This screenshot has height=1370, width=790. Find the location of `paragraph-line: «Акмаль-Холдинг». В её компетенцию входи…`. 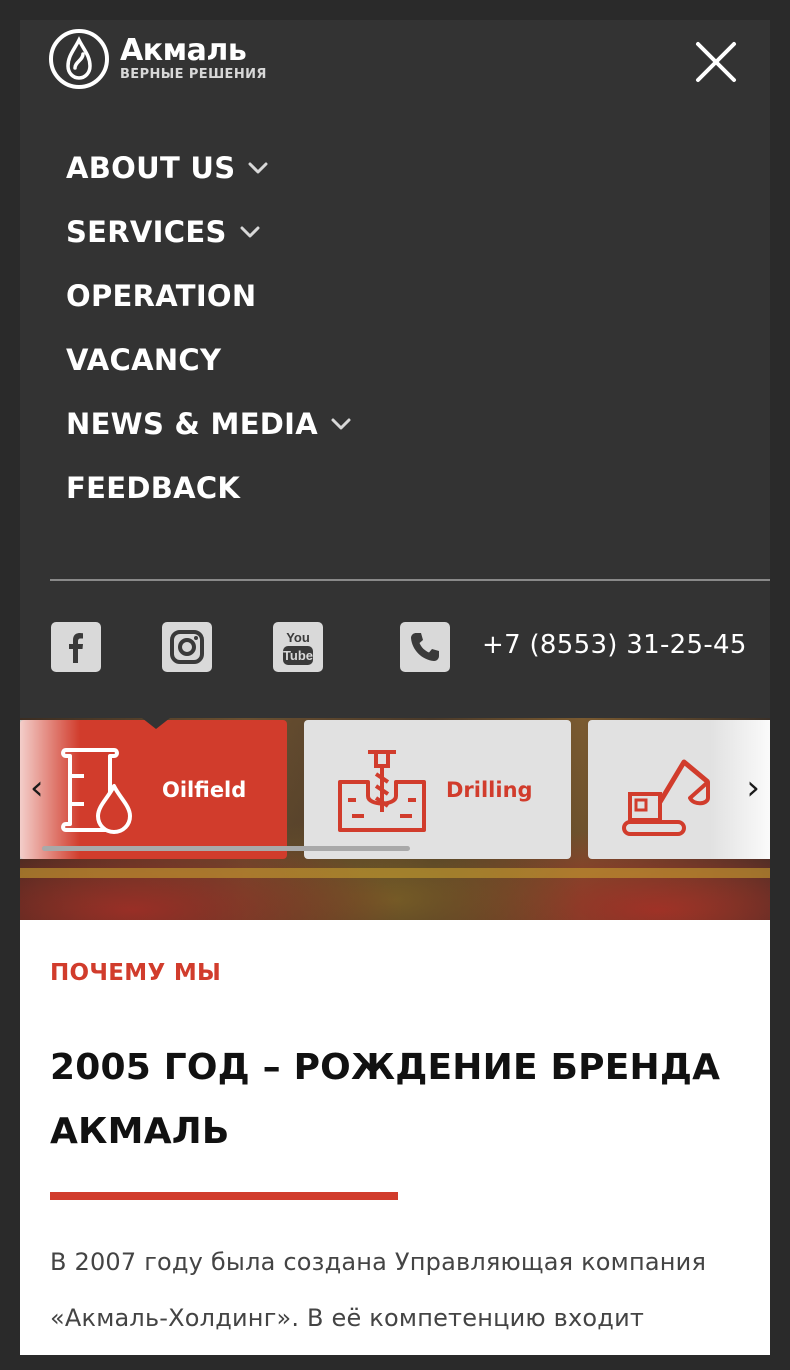

paragraph-line: «Акмаль-Холдинг». В её компетенцию входи… is located at coordinates (347, 1318).